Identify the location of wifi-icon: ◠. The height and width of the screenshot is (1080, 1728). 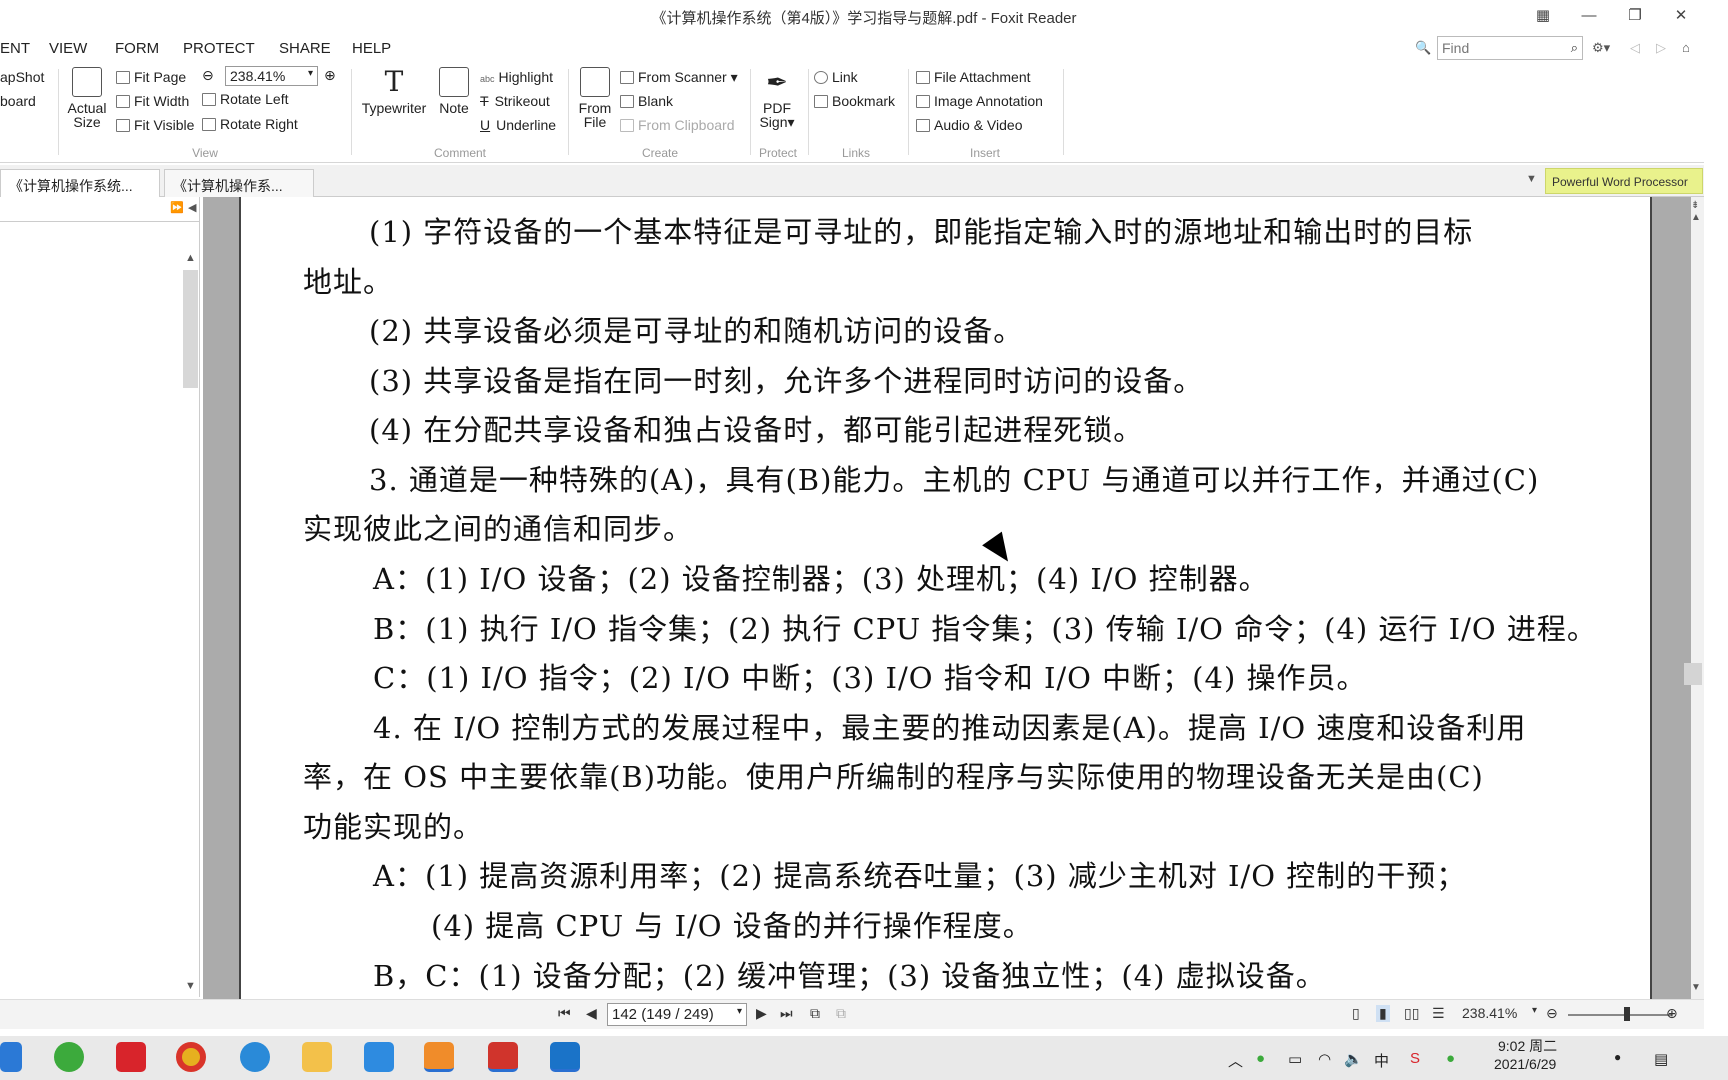
(1324, 1059).